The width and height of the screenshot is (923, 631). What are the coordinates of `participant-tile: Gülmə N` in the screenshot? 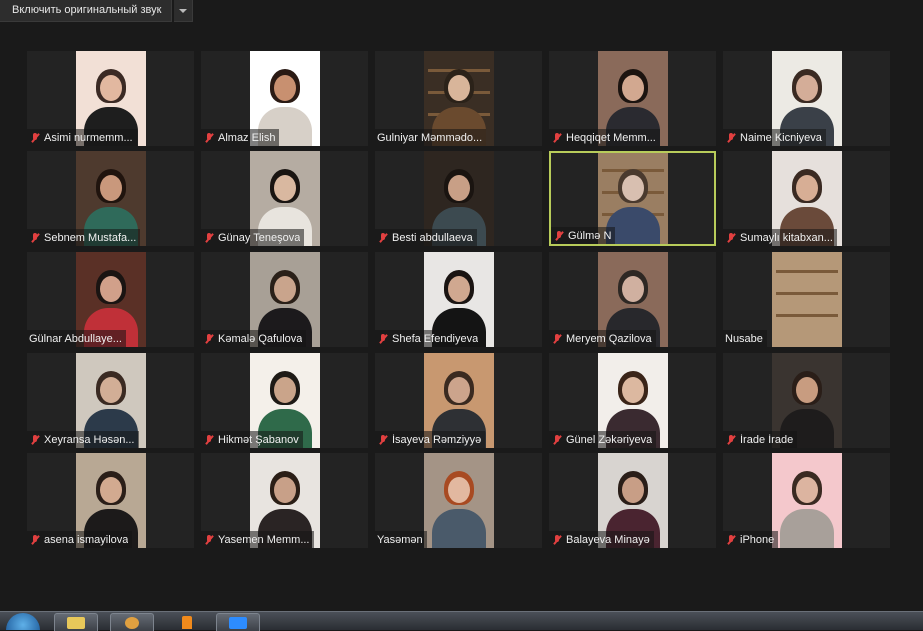 It's located at (632, 198).